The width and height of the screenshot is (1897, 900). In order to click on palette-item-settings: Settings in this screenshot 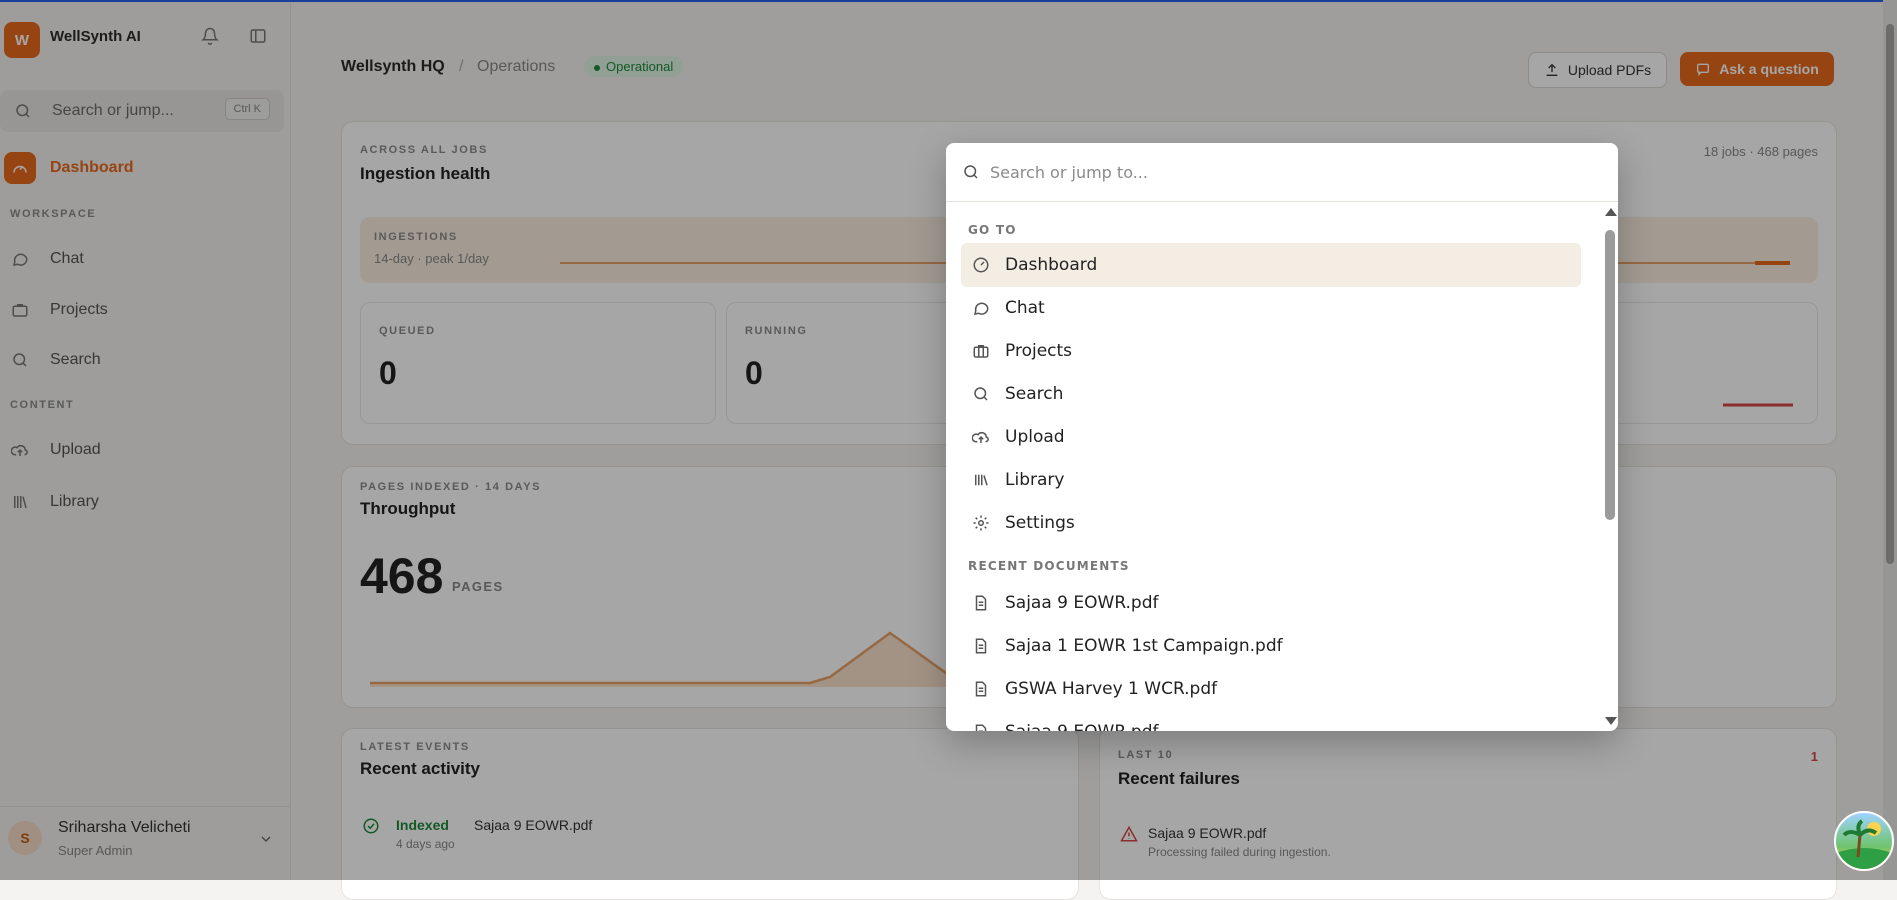, I will do `click(1271, 523)`.